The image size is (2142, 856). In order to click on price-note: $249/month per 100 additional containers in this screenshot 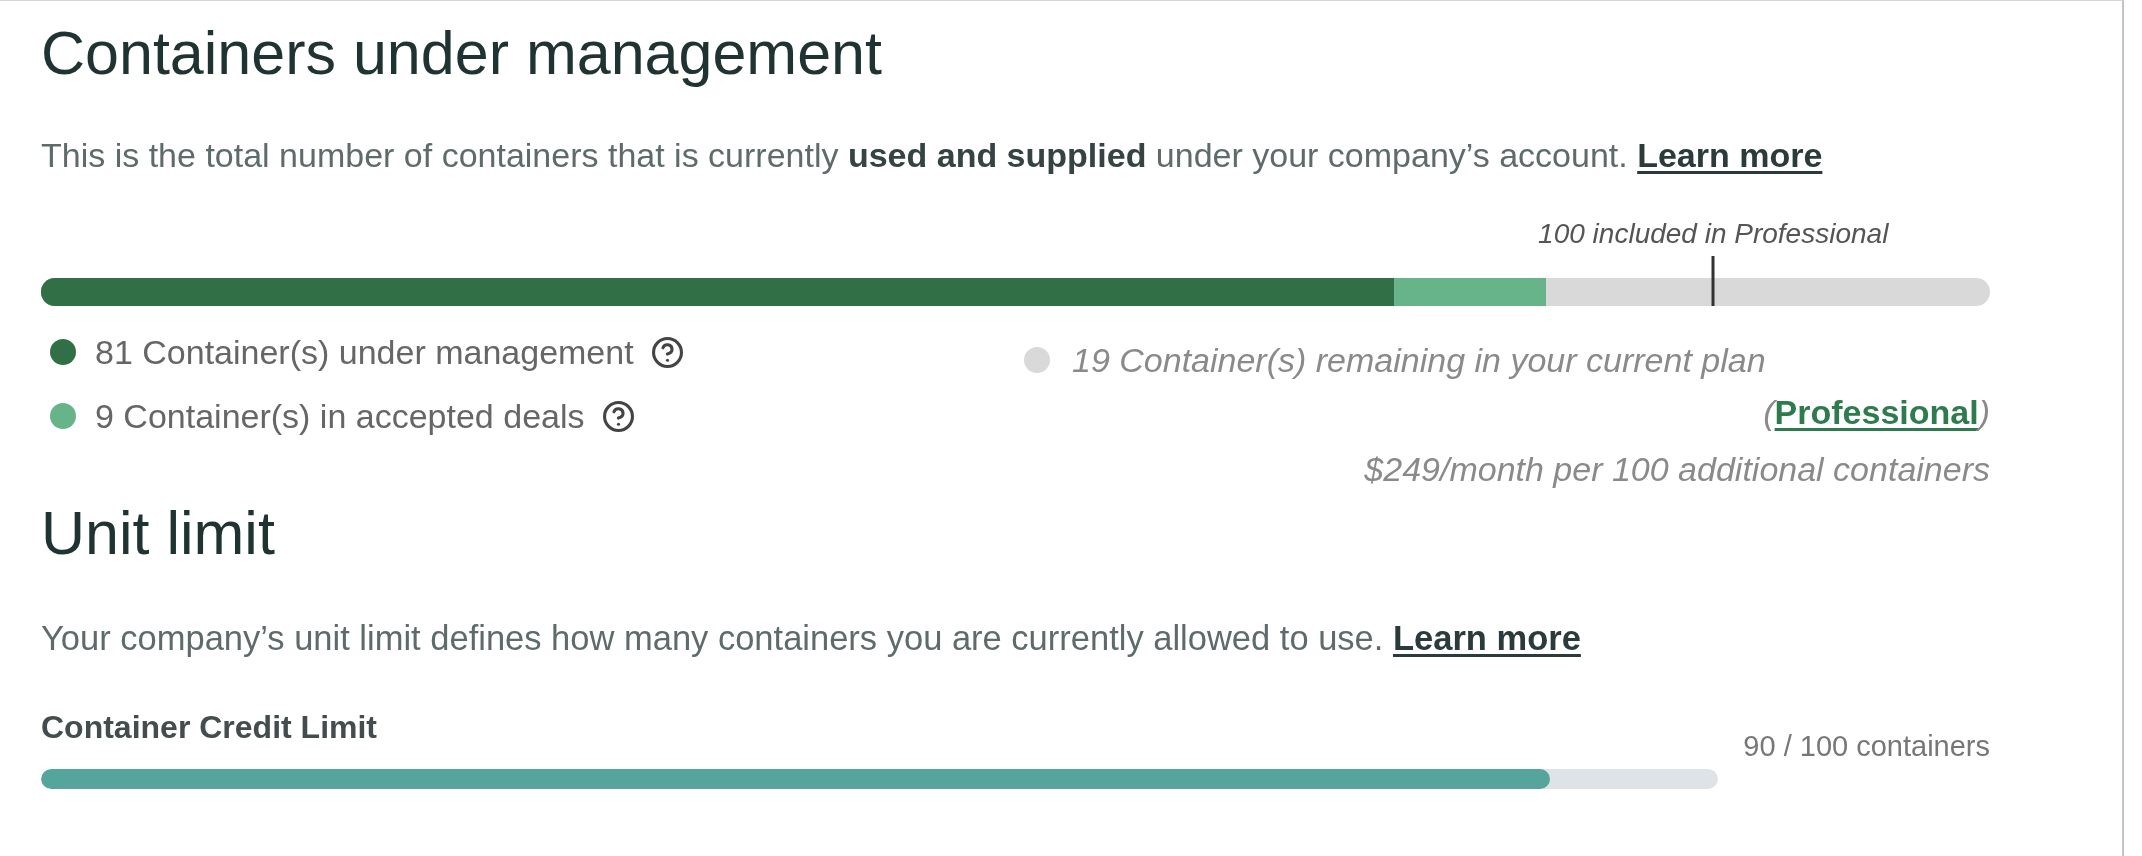, I will do `click(1677, 469)`.